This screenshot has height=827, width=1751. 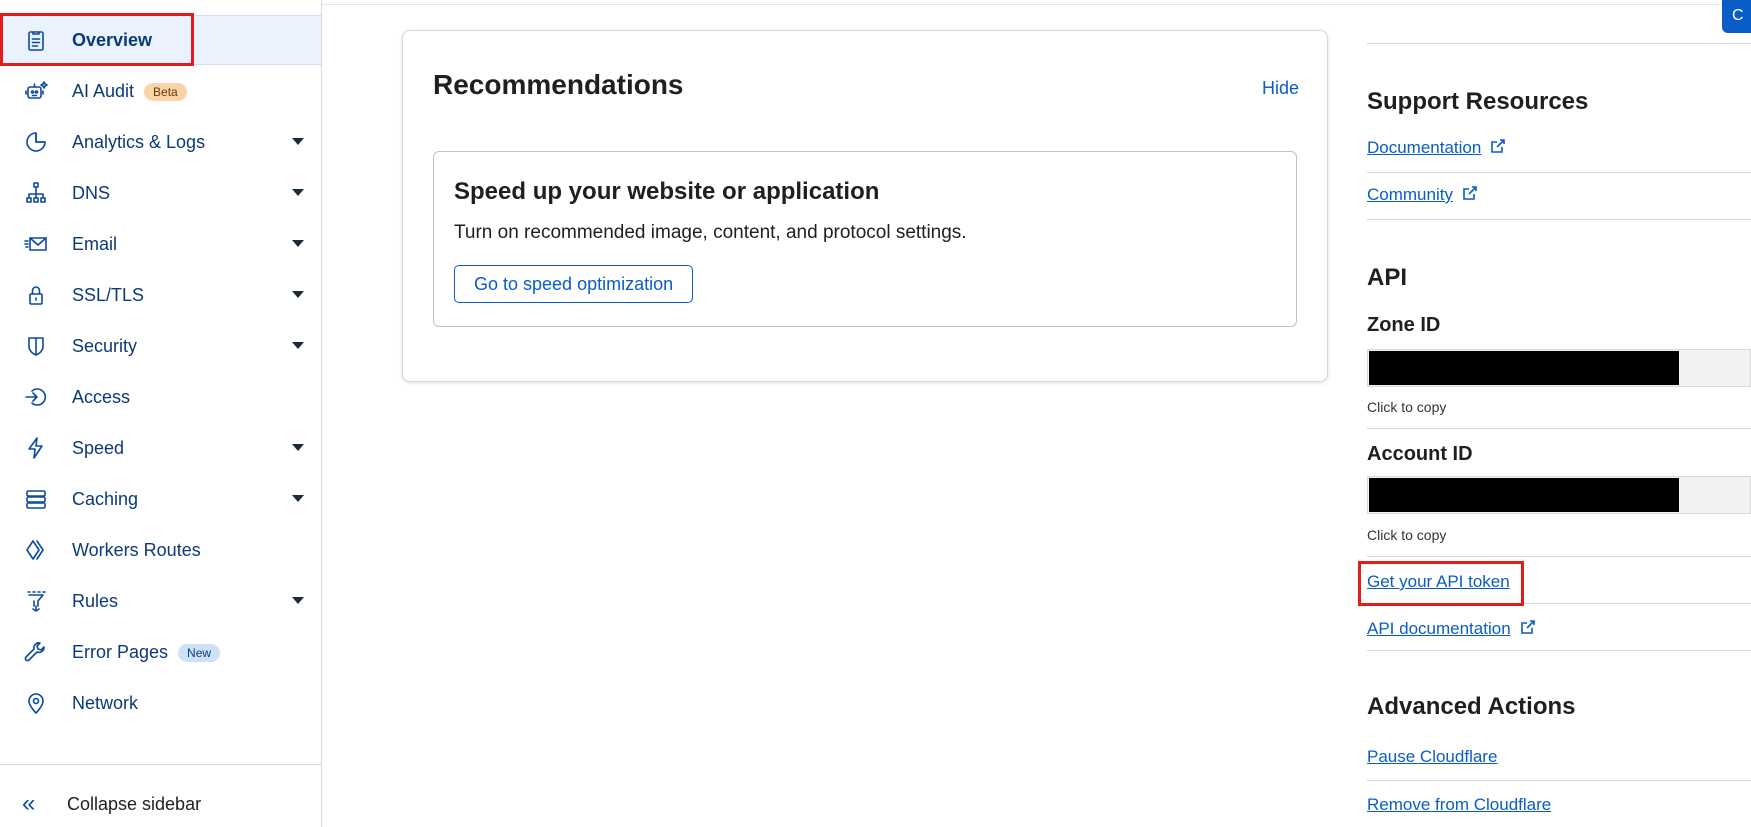 What do you see at coordinates (108, 294) in the screenshot?
I see `sidebar-item-label: SSL/TLS` at bounding box center [108, 294].